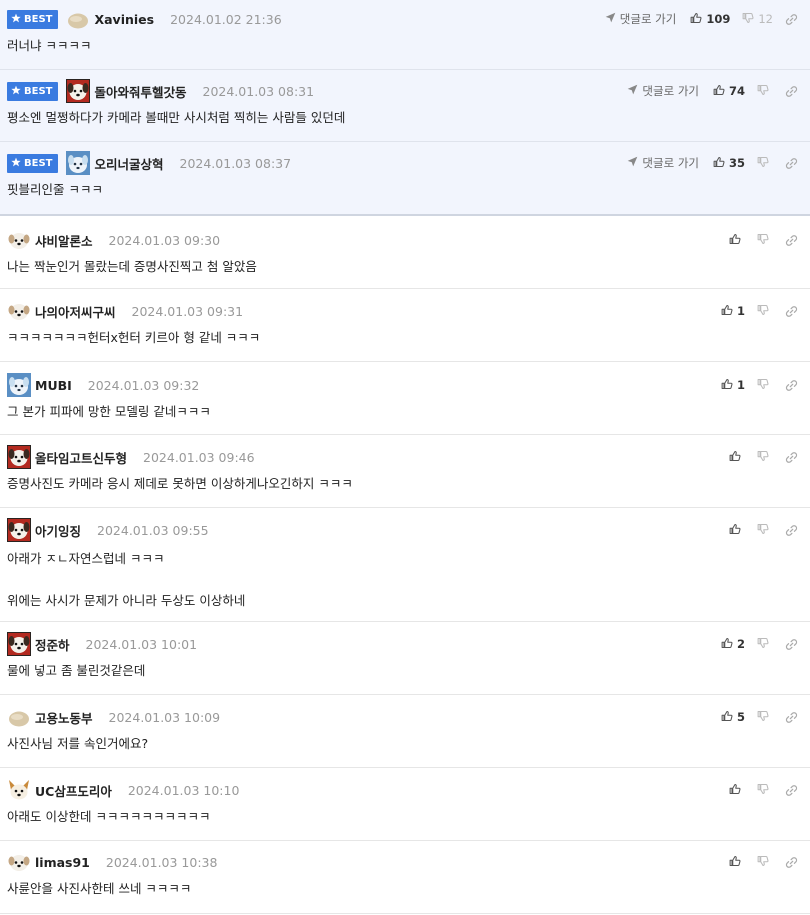  Describe the element at coordinates (180, 483) in the screenshot. I see `comment-text: 증명사진도 카메라 응시 제데로 못하면 이상하게나오긴하지 ㅋㅋㅋ` at that location.